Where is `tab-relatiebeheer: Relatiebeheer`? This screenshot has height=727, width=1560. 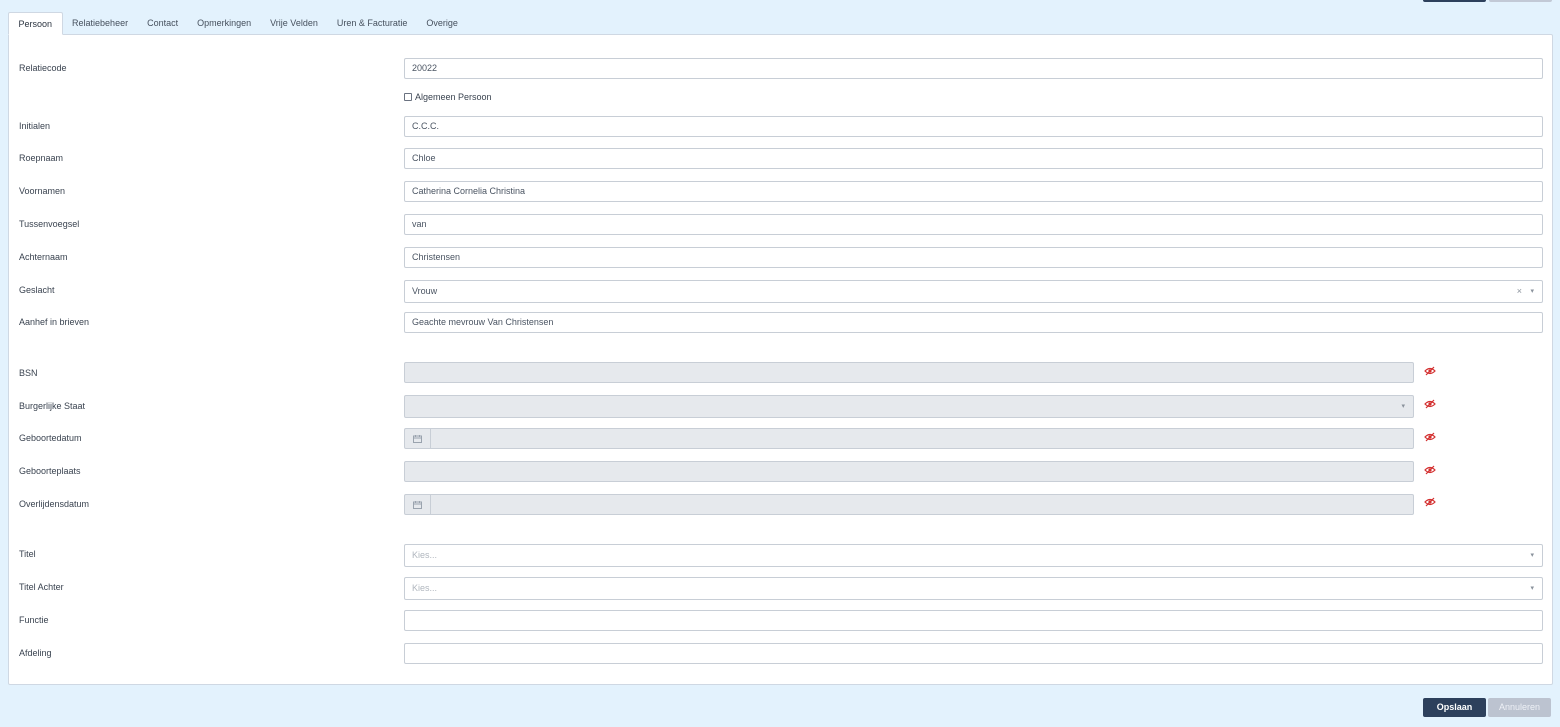
tab-relatiebeheer: Relatiebeheer is located at coordinates (100, 23).